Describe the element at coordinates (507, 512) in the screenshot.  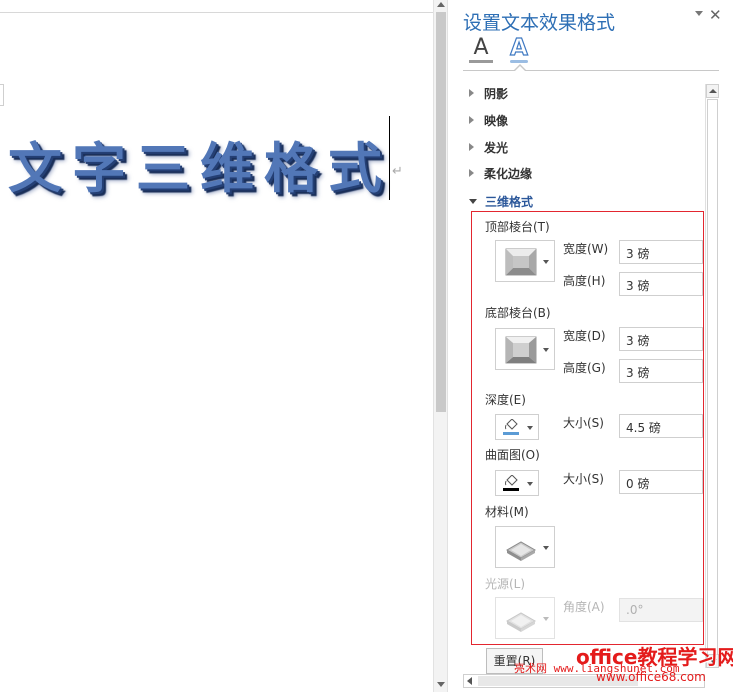
I see `material-label: 材料(M)` at that location.